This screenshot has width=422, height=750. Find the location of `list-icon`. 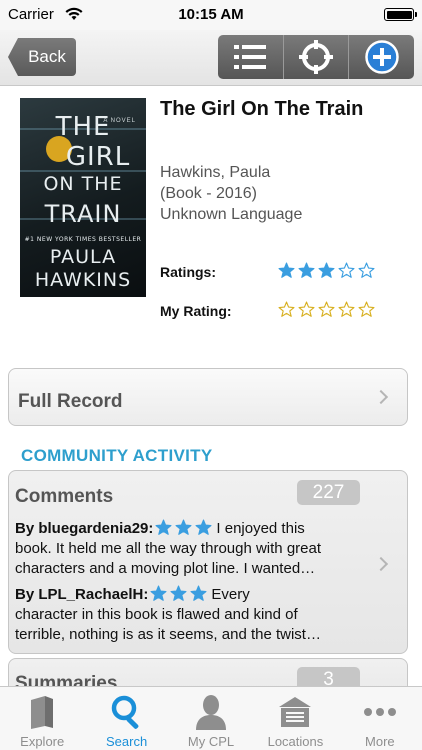

list-icon is located at coordinates (250, 57).